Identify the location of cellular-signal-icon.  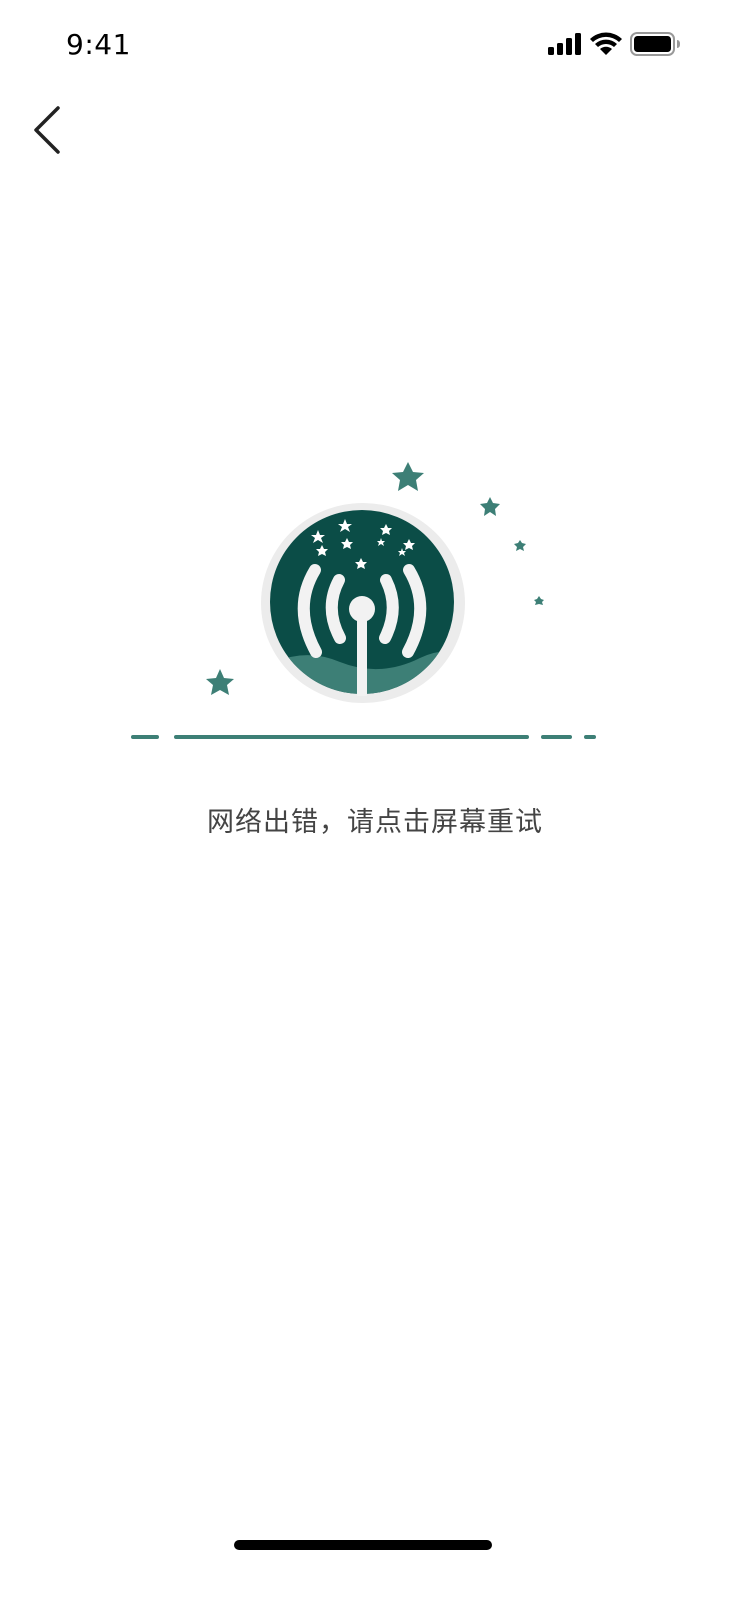
(564, 44).